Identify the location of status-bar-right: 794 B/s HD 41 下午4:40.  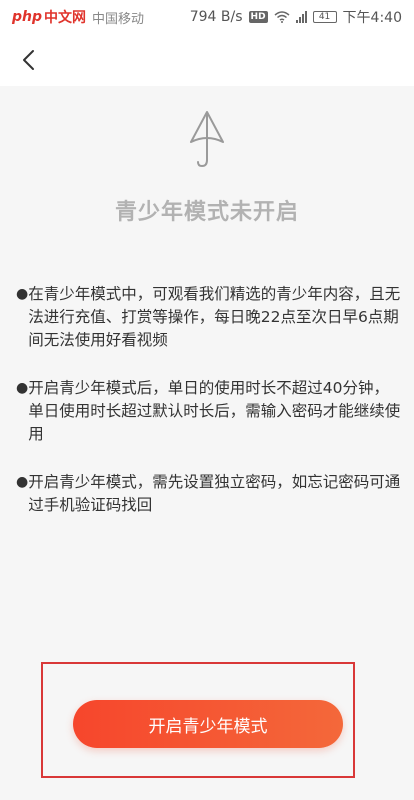
(296, 17).